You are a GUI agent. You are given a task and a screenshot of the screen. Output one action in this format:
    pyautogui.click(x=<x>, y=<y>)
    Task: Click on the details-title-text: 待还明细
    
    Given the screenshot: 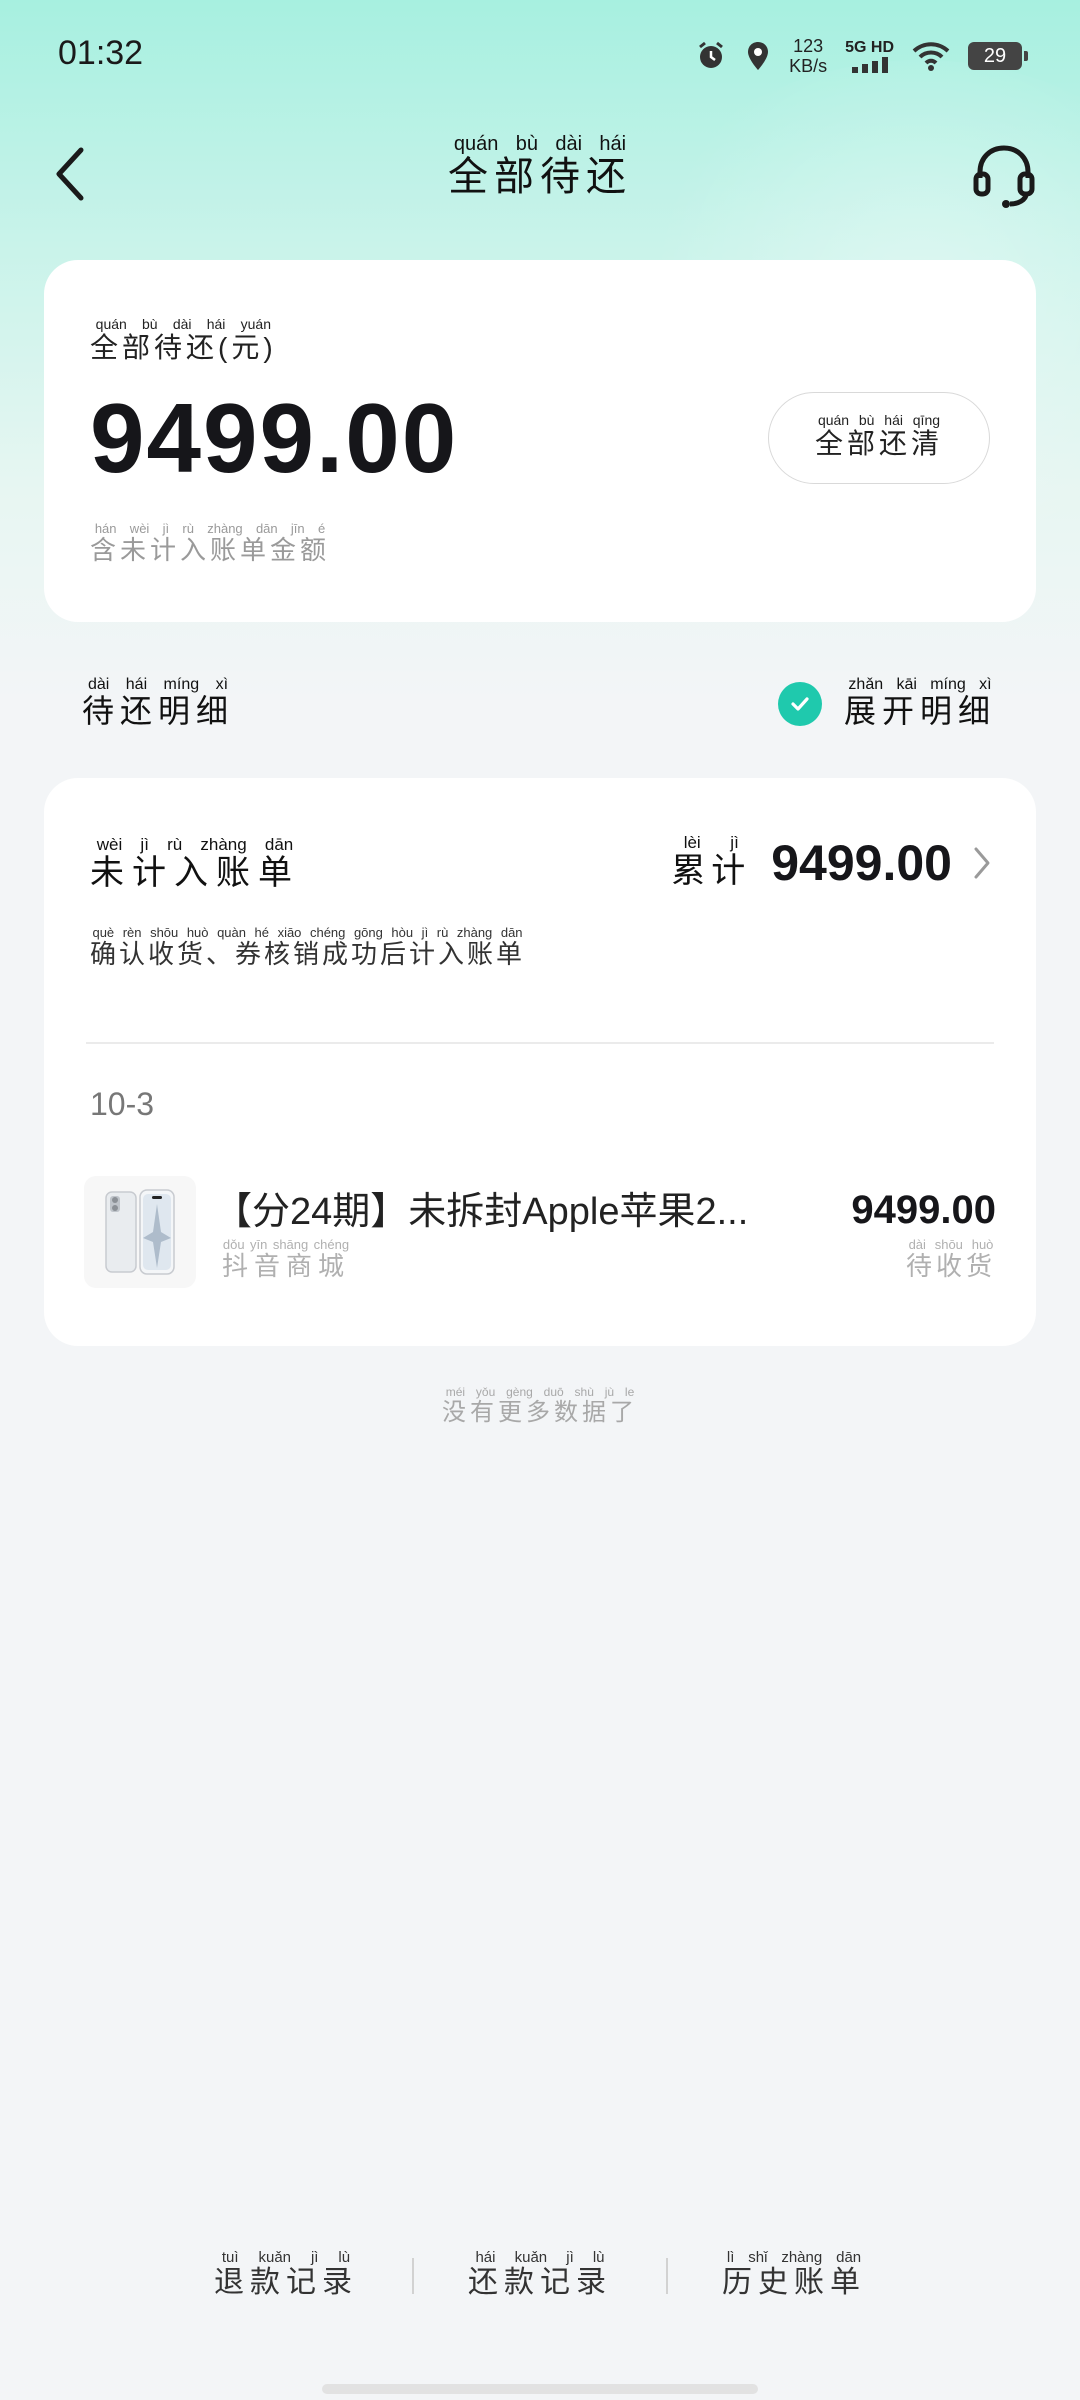 What is the action you would take?
    pyautogui.click(x=158, y=711)
    